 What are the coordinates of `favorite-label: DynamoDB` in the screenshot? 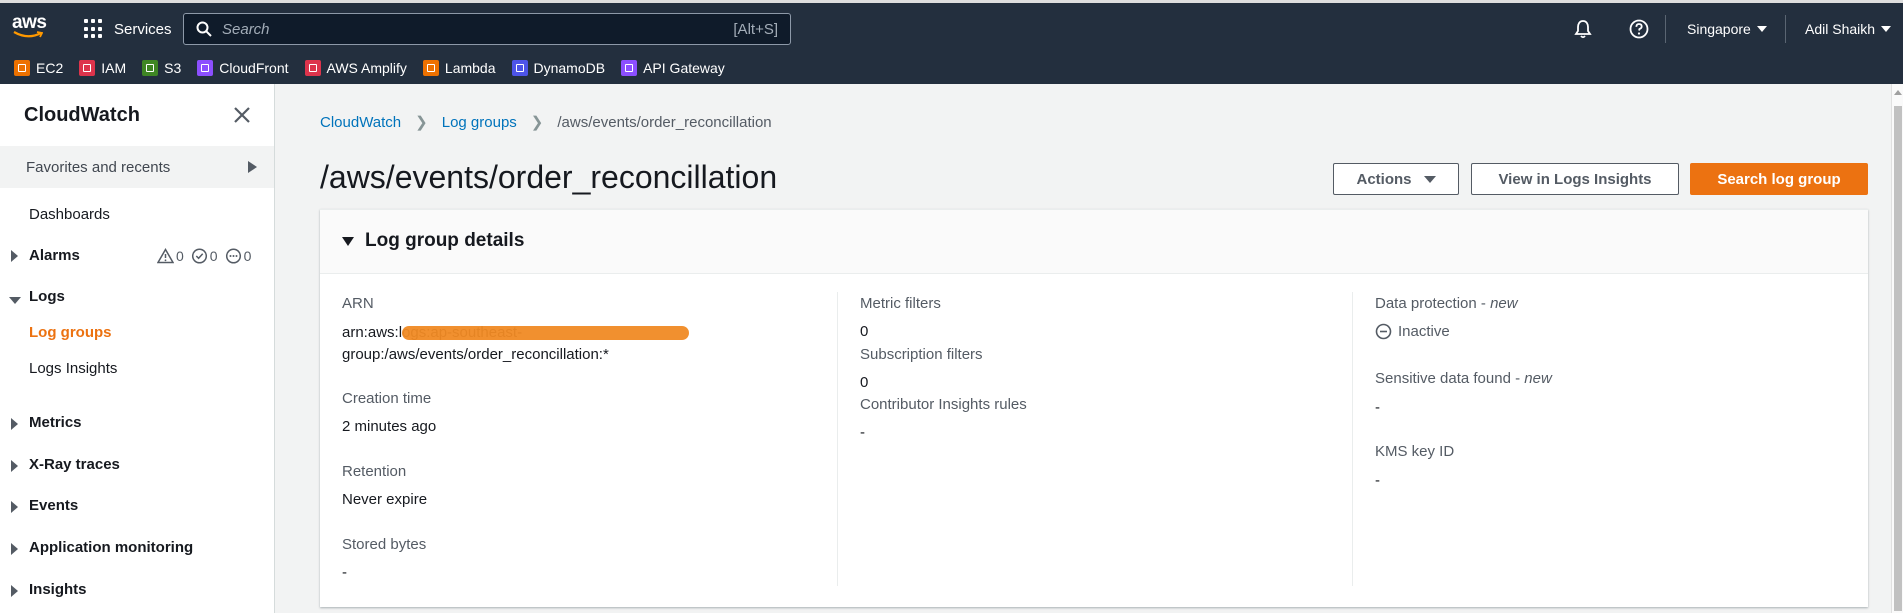 It's located at (569, 68).